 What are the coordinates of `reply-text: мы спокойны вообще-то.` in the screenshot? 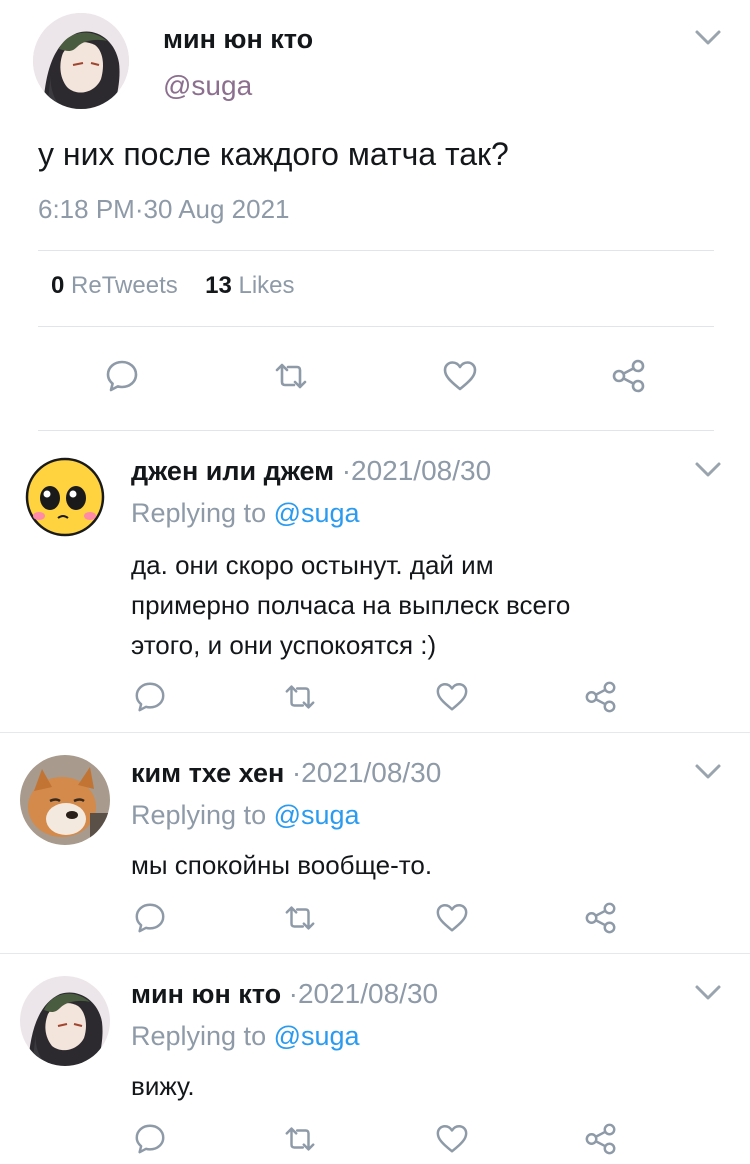 It's located at (421, 865).